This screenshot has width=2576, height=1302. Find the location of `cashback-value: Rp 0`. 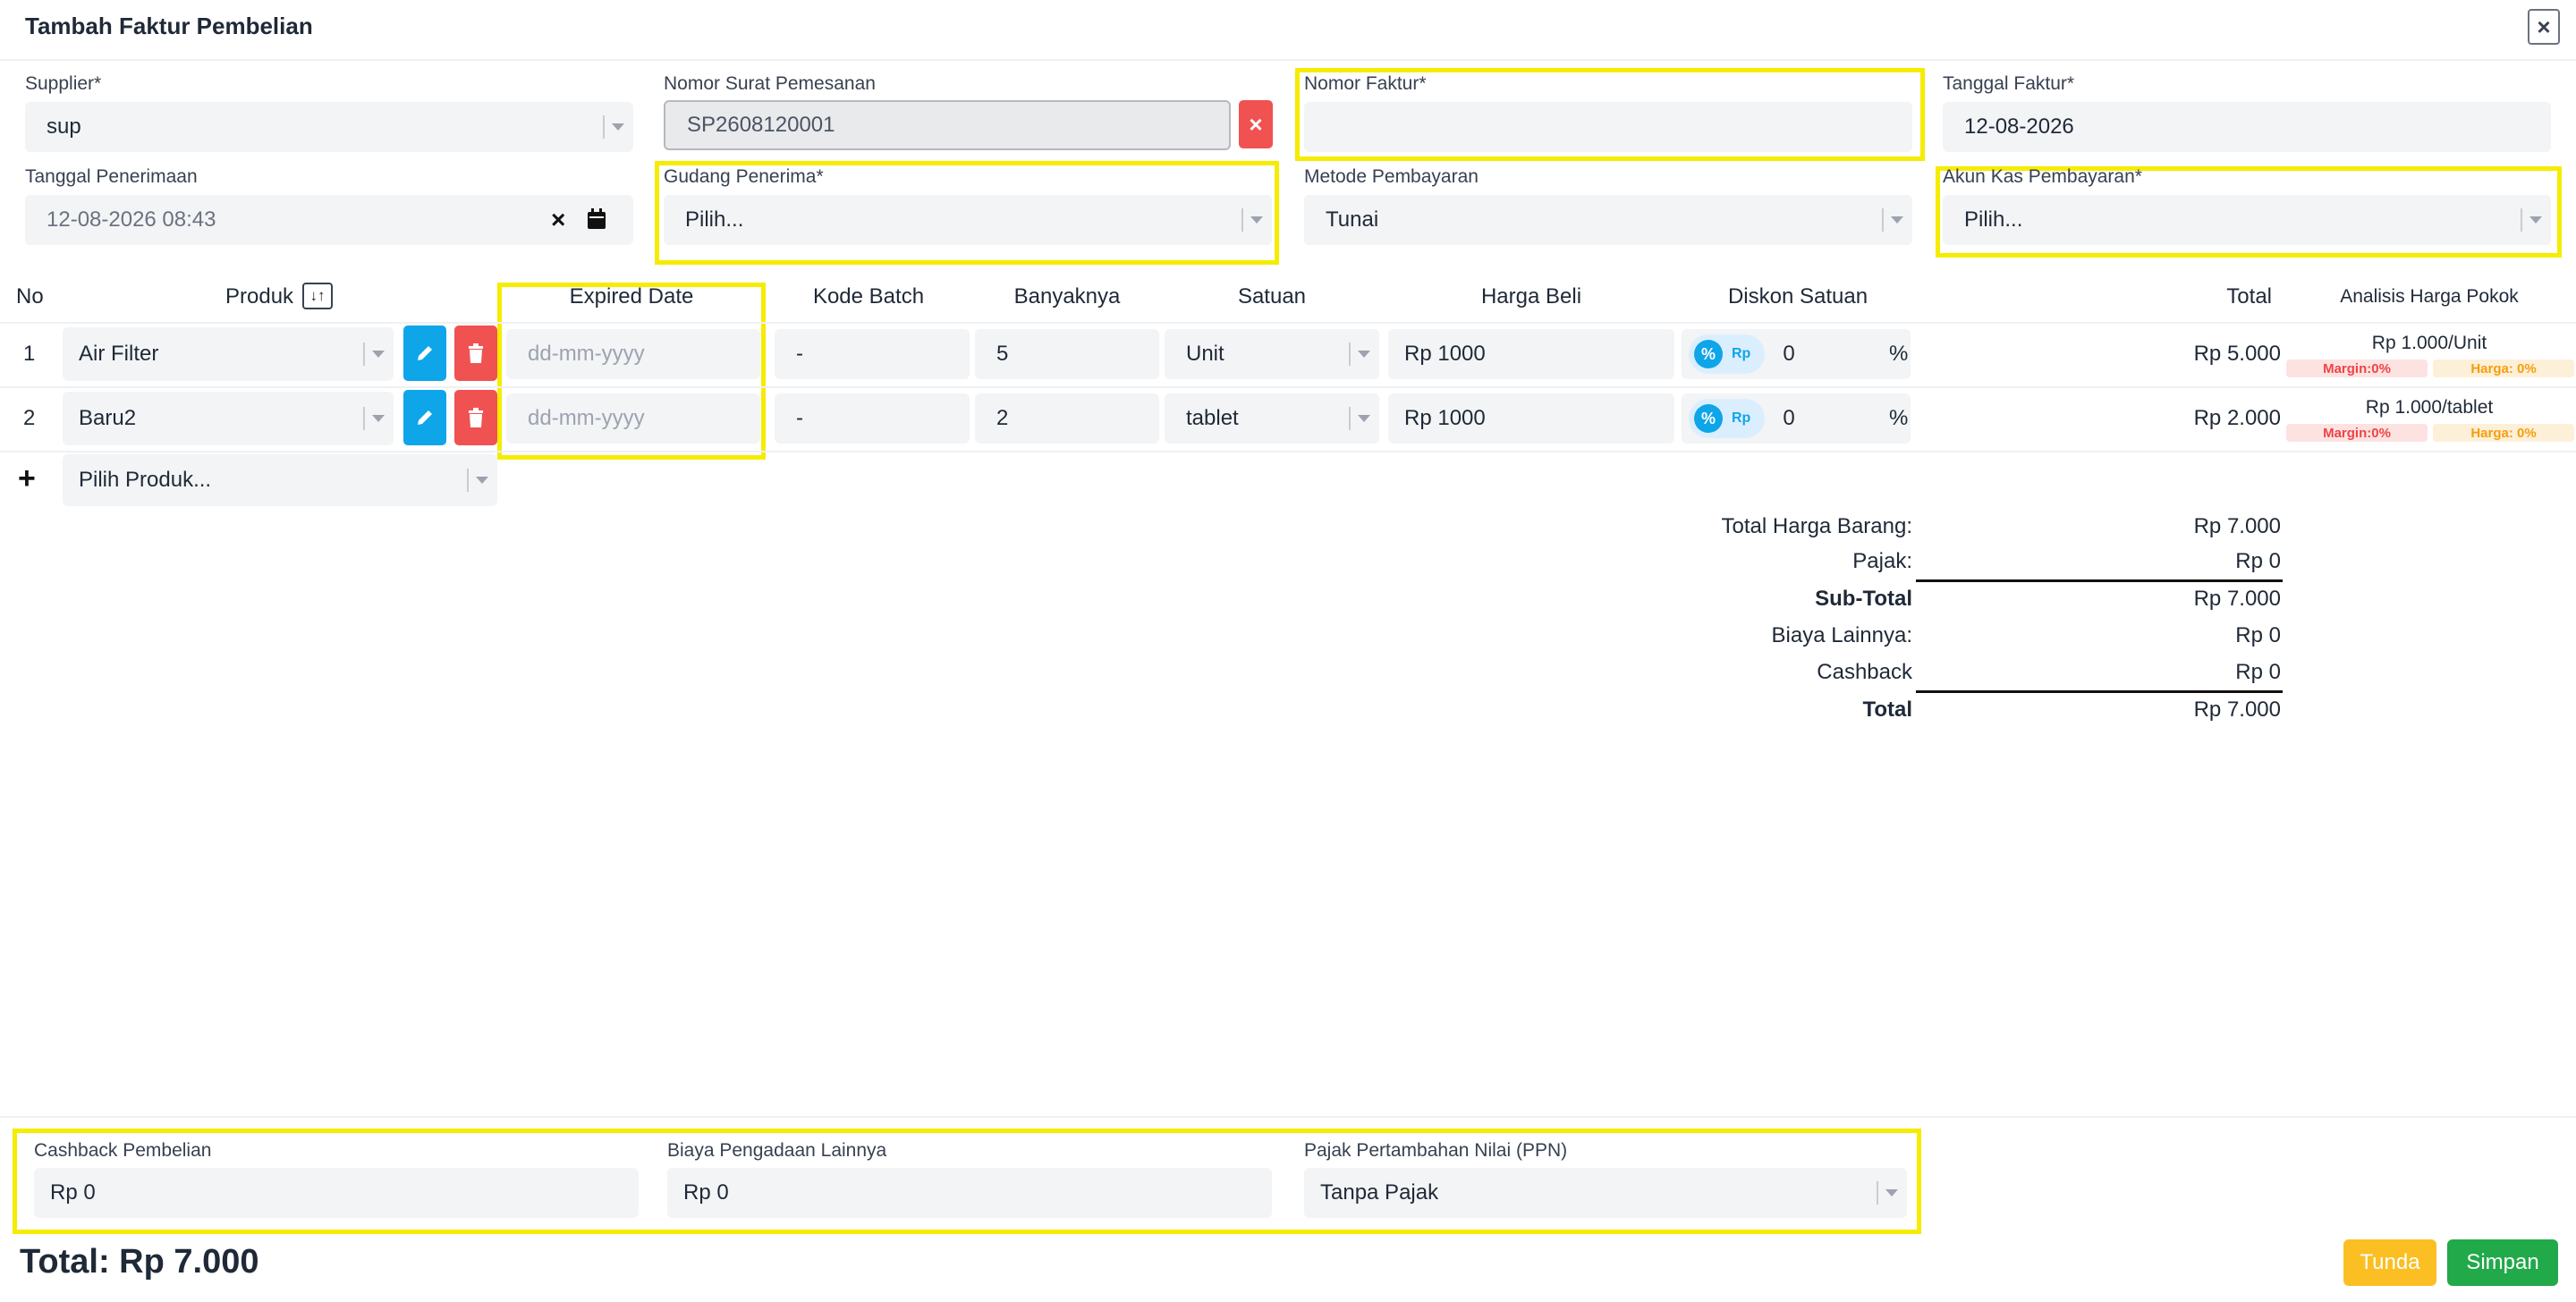

cashback-value: Rp 0 is located at coordinates (73, 1192).